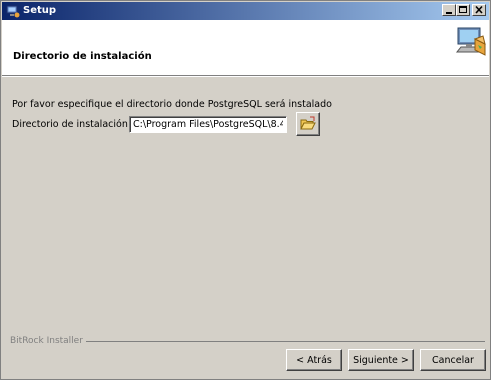  Describe the element at coordinates (82, 56) in the screenshot. I see `page-heading: Directorio de instalación` at that location.